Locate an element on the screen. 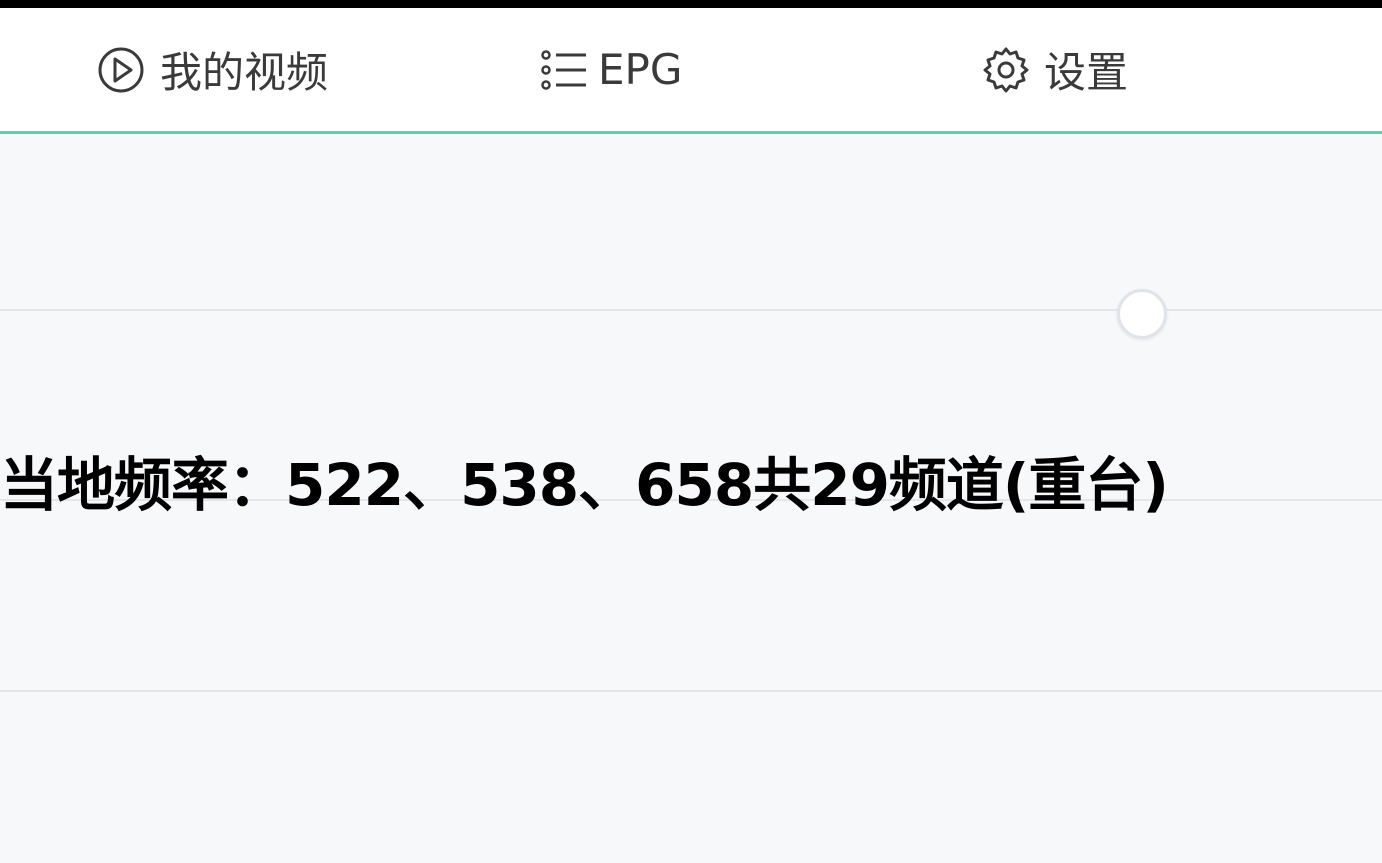 This screenshot has width=1382, height=863. tab-epg-label: EPG is located at coordinates (640, 69).